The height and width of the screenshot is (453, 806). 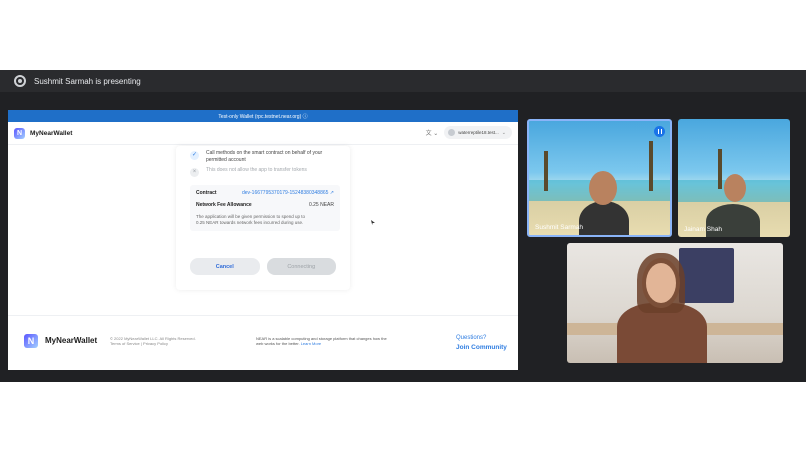 I want to click on brand-name: MyNearWallet, so click(x=51, y=133).